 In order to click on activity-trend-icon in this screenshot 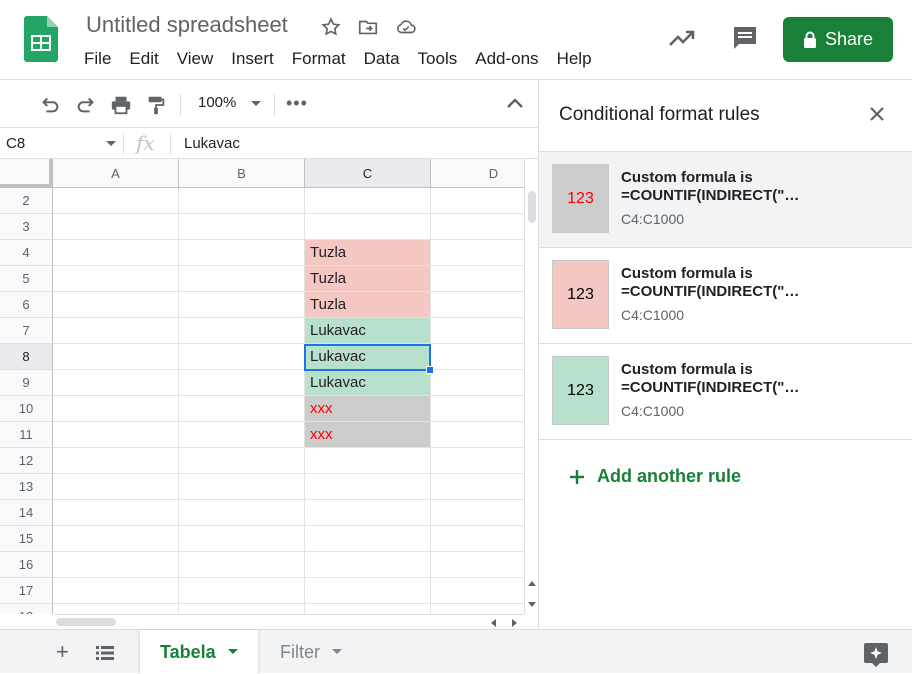, I will do `click(682, 38)`.